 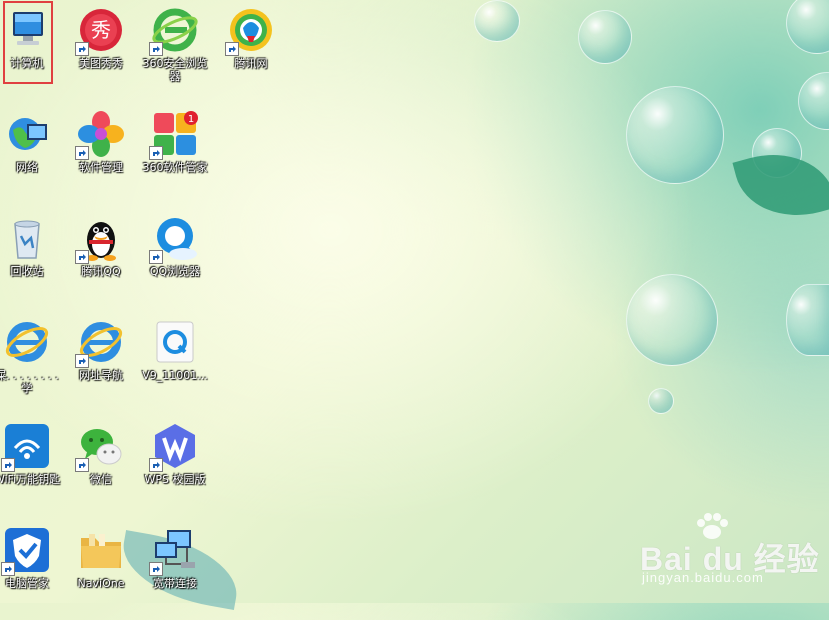 What do you see at coordinates (27, 167) in the screenshot?
I see `icon-label: 网络` at bounding box center [27, 167].